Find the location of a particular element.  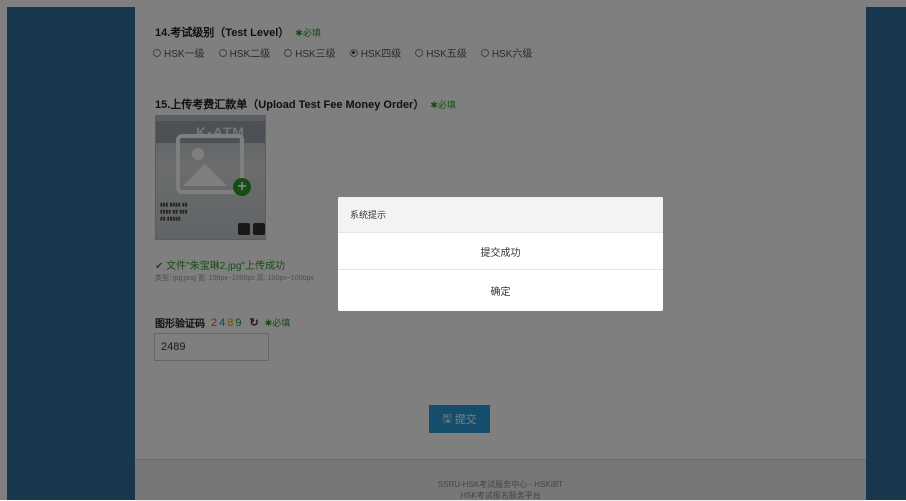

dialog-title: 系统提示 is located at coordinates (500, 215).